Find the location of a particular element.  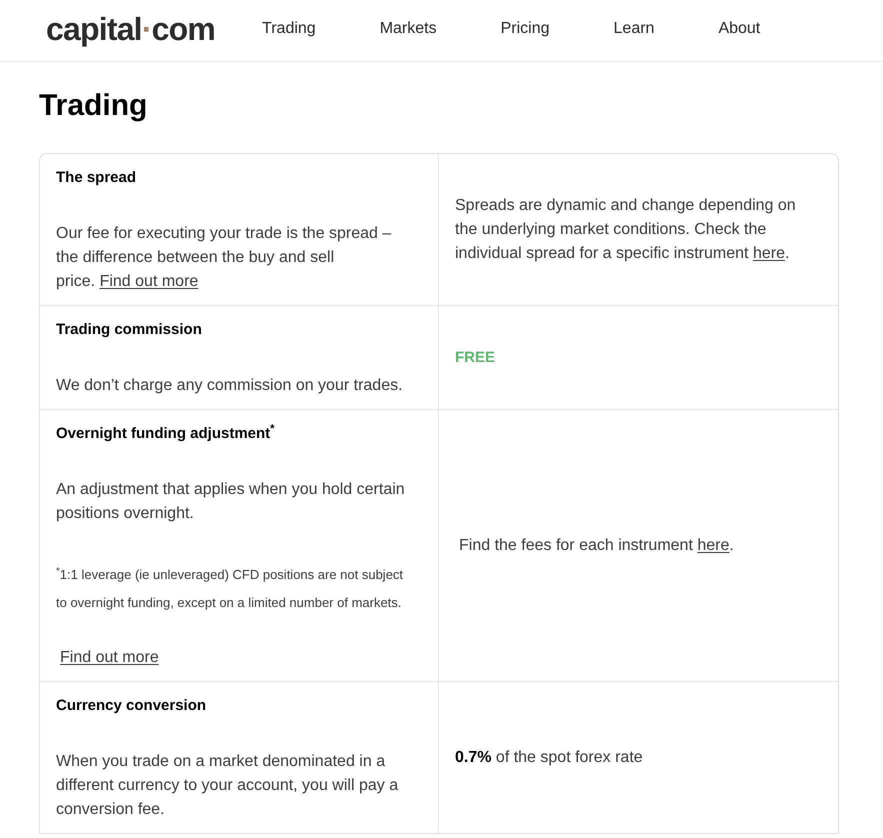

fee-value-text: 0.7% of the spot forex rate is located at coordinates (549, 758).